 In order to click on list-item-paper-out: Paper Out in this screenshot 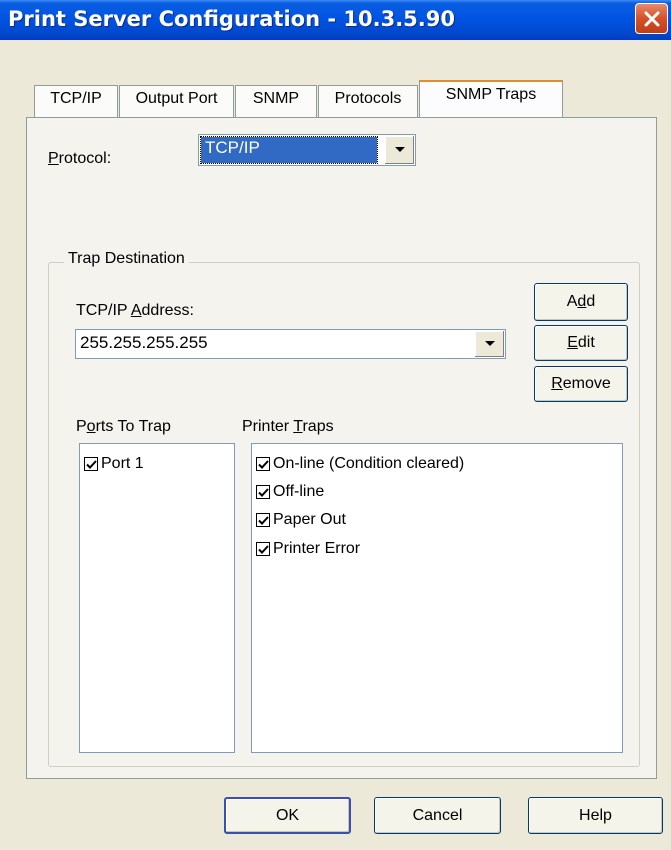, I will do `click(301, 520)`.